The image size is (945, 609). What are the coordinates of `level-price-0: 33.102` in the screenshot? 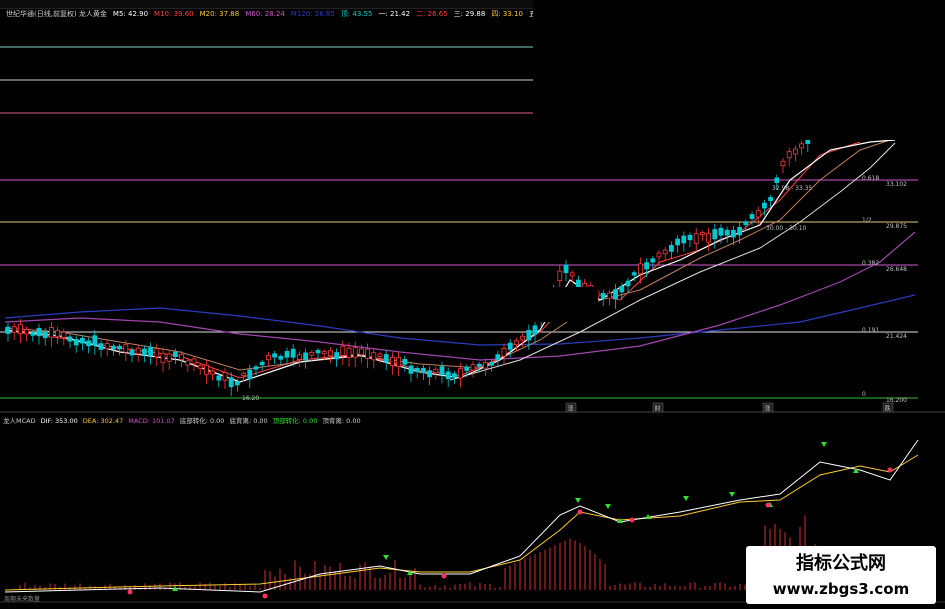 It's located at (896, 184).